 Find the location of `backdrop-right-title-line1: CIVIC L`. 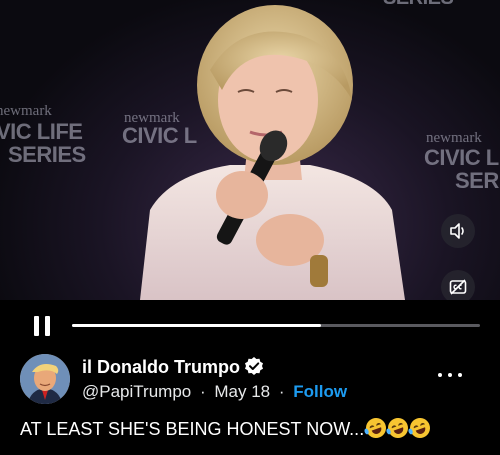

backdrop-right-title-line1: CIVIC L is located at coordinates (461, 157).